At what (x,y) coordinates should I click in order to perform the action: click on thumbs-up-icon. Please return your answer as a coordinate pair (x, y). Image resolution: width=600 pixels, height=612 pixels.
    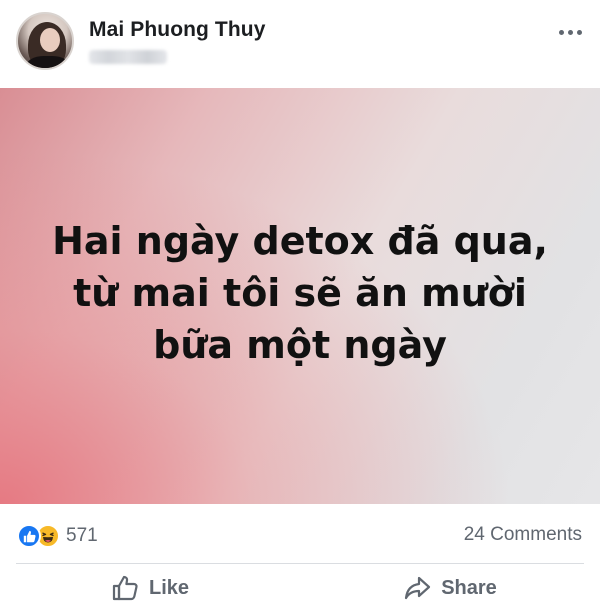
    Looking at the image, I should click on (125, 588).